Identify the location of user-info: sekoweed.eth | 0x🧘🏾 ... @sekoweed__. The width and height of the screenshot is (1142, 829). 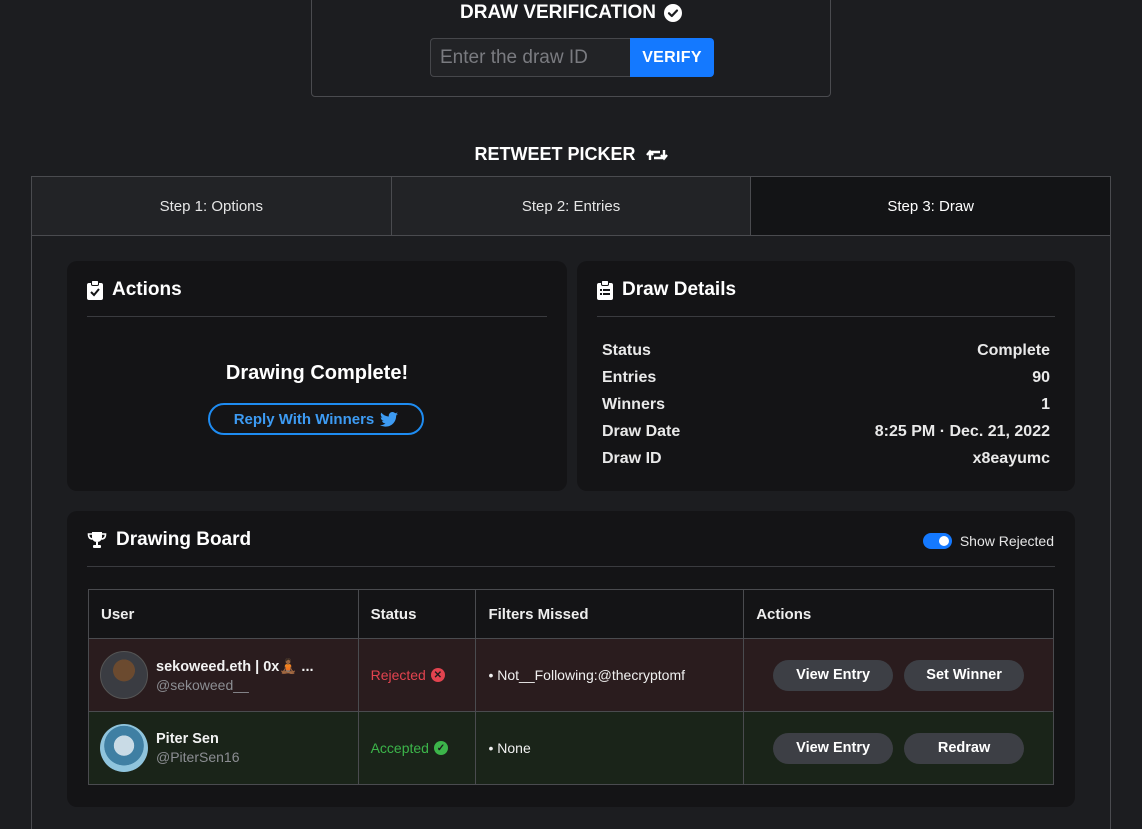
(223, 675).